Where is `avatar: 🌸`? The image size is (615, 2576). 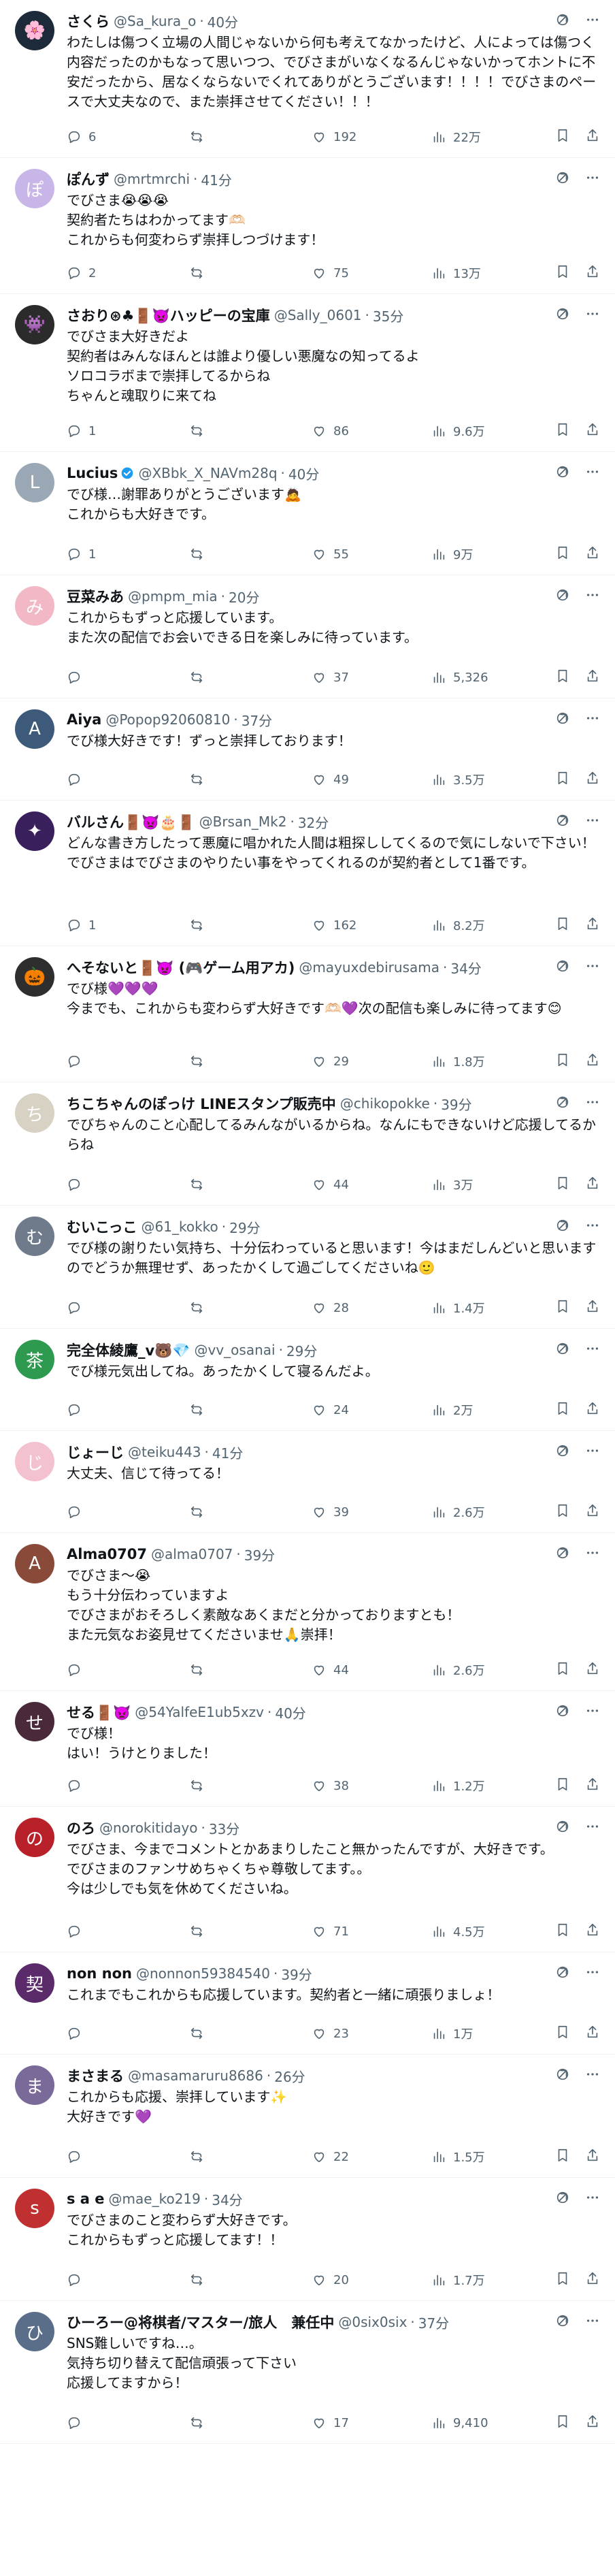
avatar: 🌸 is located at coordinates (34, 31).